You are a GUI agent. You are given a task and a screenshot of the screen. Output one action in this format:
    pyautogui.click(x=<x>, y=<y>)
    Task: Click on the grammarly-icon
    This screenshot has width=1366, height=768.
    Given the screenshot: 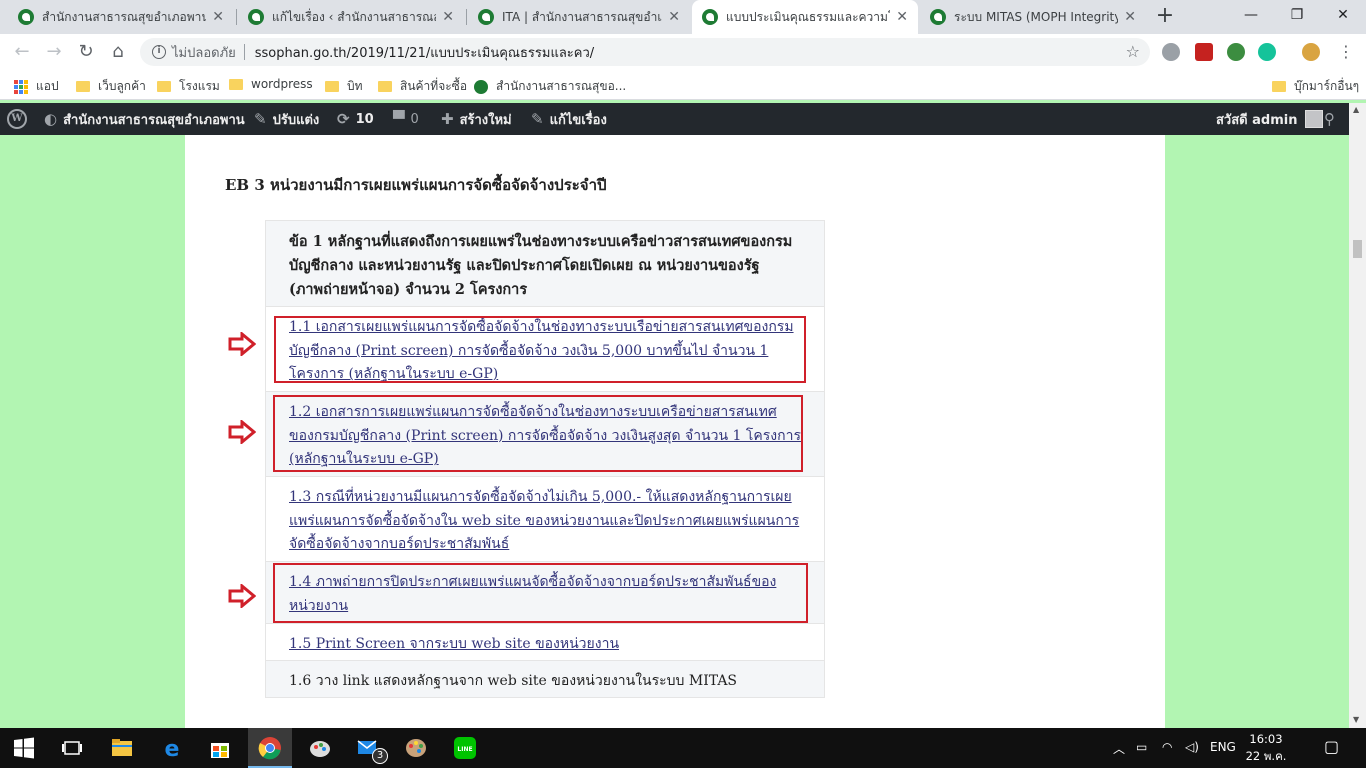 What is the action you would take?
    pyautogui.click(x=1267, y=52)
    